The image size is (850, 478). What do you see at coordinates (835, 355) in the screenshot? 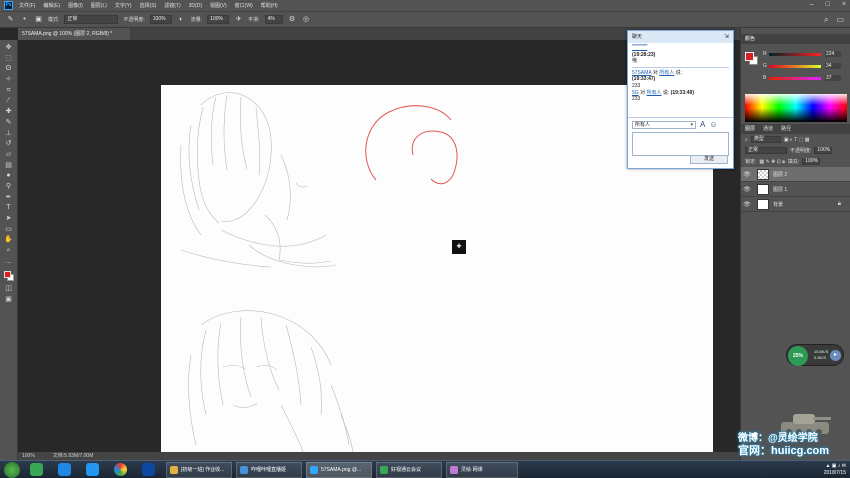
I see `meter-expand-icon: ▸` at bounding box center [835, 355].